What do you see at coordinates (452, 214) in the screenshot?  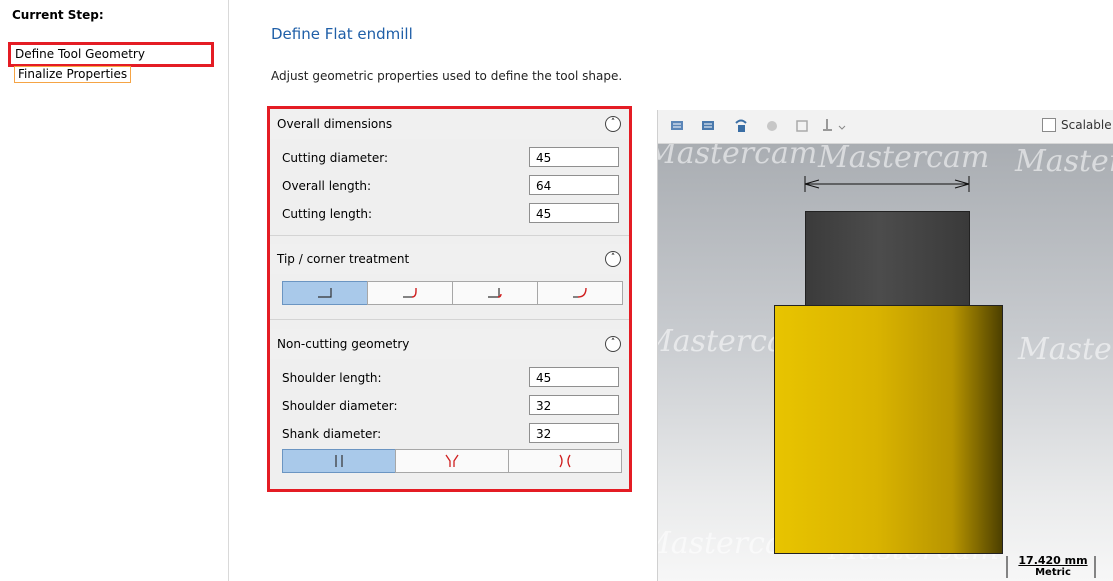 I see `cutting-length-row: Cutting length: 45` at bounding box center [452, 214].